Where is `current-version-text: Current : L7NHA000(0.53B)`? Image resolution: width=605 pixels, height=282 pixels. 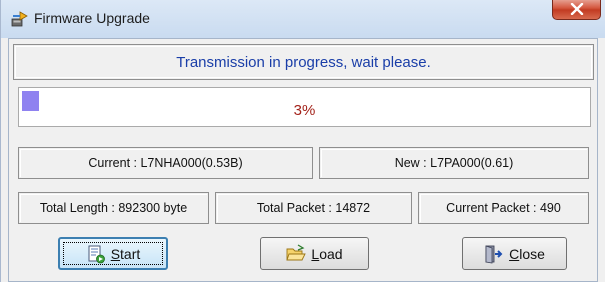 current-version-text: Current : L7NHA000(0.53B) is located at coordinates (165, 163).